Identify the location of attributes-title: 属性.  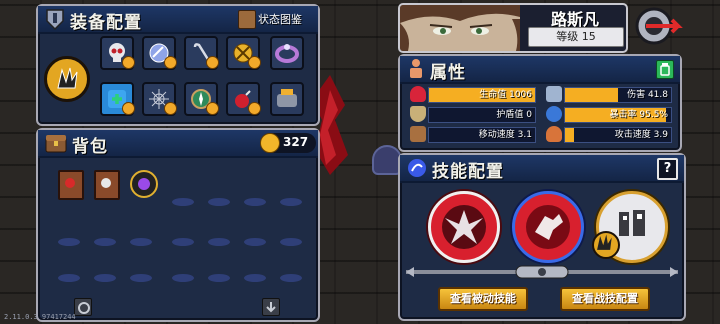
(448, 73).